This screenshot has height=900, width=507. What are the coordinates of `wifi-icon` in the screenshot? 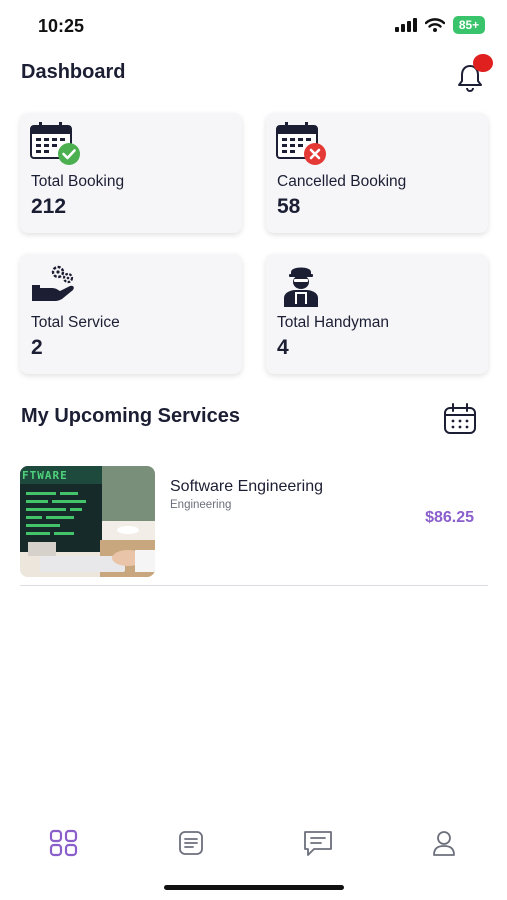 It's located at (435, 25).